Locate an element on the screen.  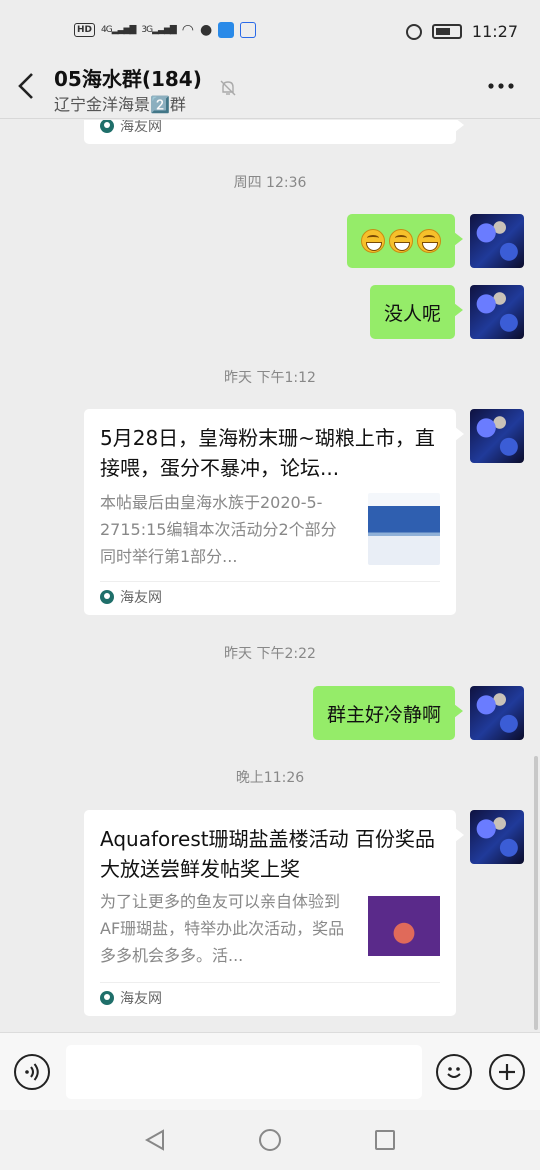
group-subtitle: 辽宁金洋海景2️⃣群 is located at coordinates (120, 104).